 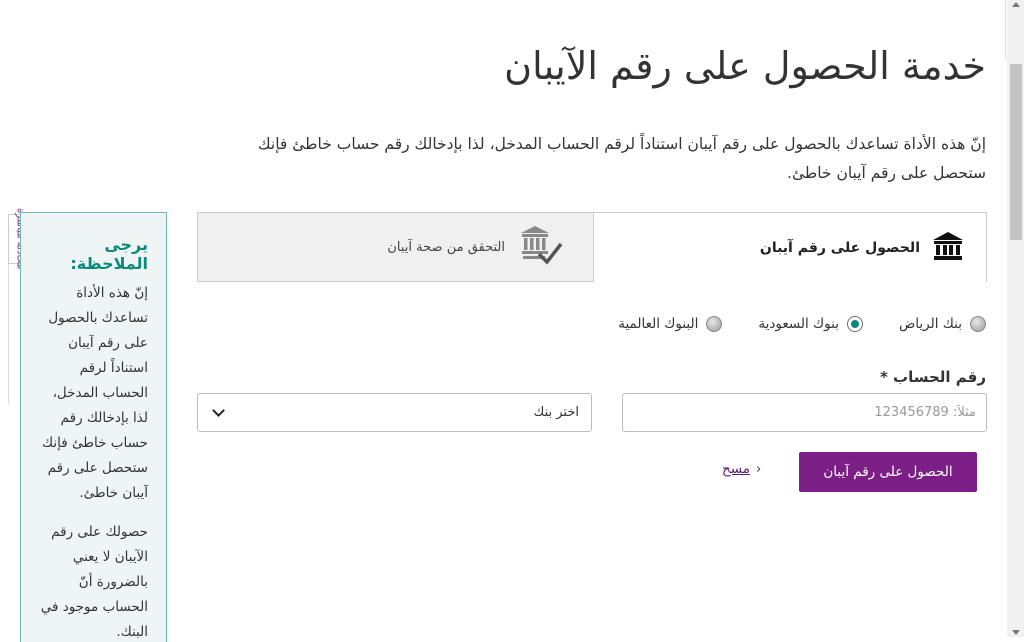 I want to click on bank-select: اختر بنك, so click(x=394, y=412).